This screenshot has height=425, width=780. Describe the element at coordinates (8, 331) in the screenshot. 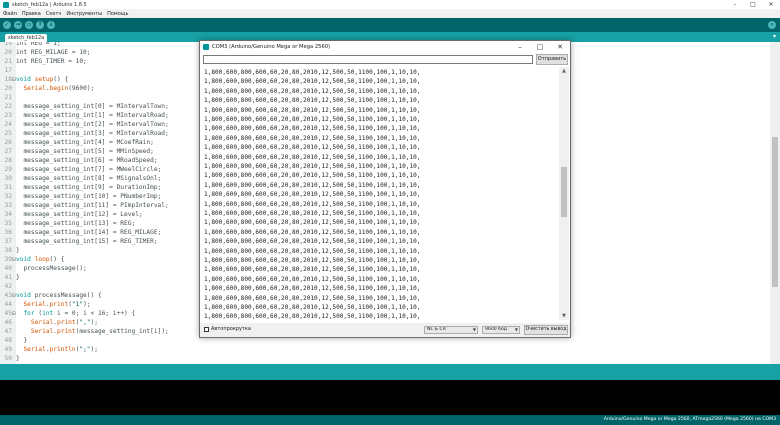

I see `line-number: 47` at that location.